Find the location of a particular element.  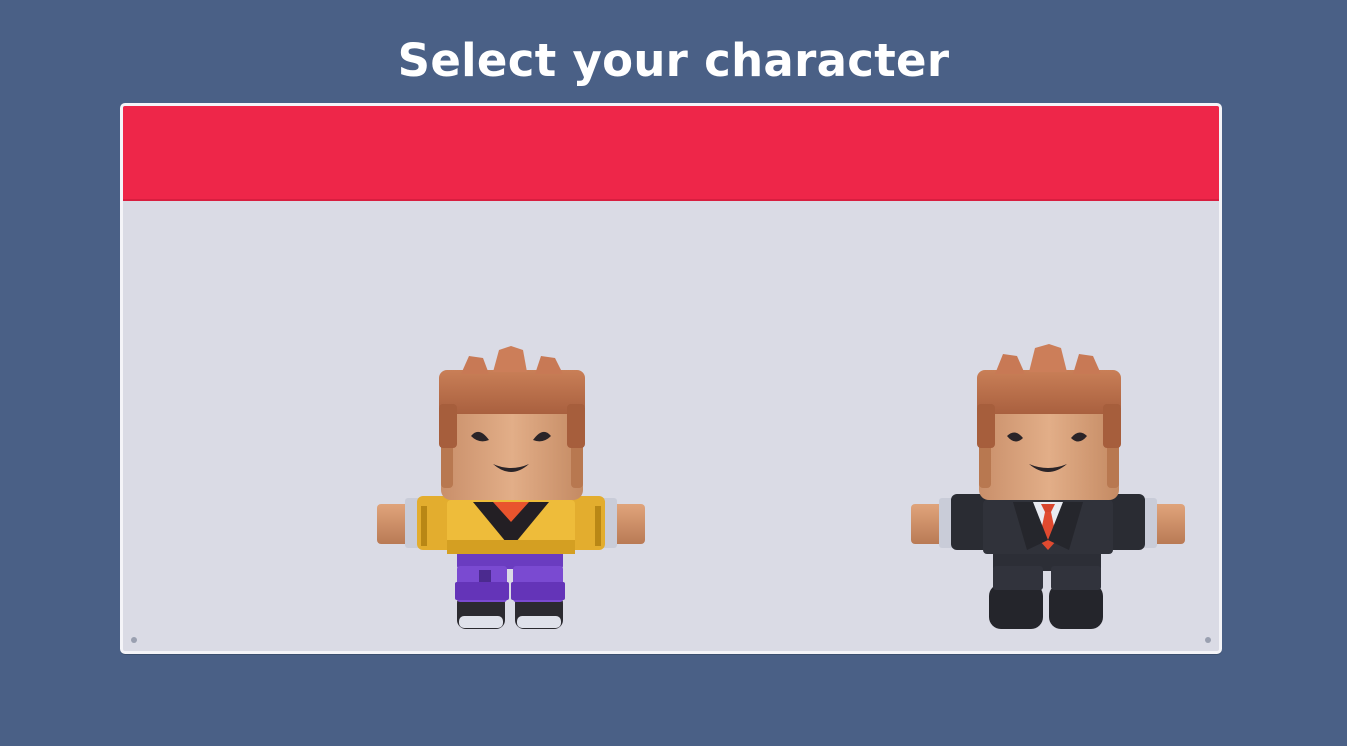

corner-dot-right is located at coordinates (1208, 640).